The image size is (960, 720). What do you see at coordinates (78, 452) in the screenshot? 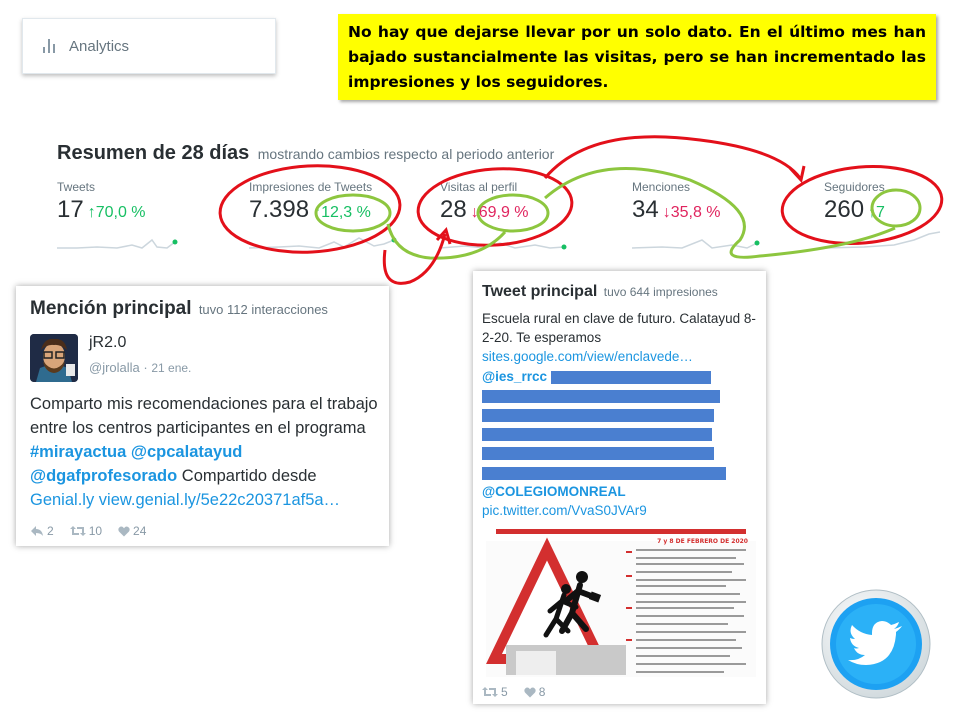
I see `hashtag-link: #mirayactua` at bounding box center [78, 452].